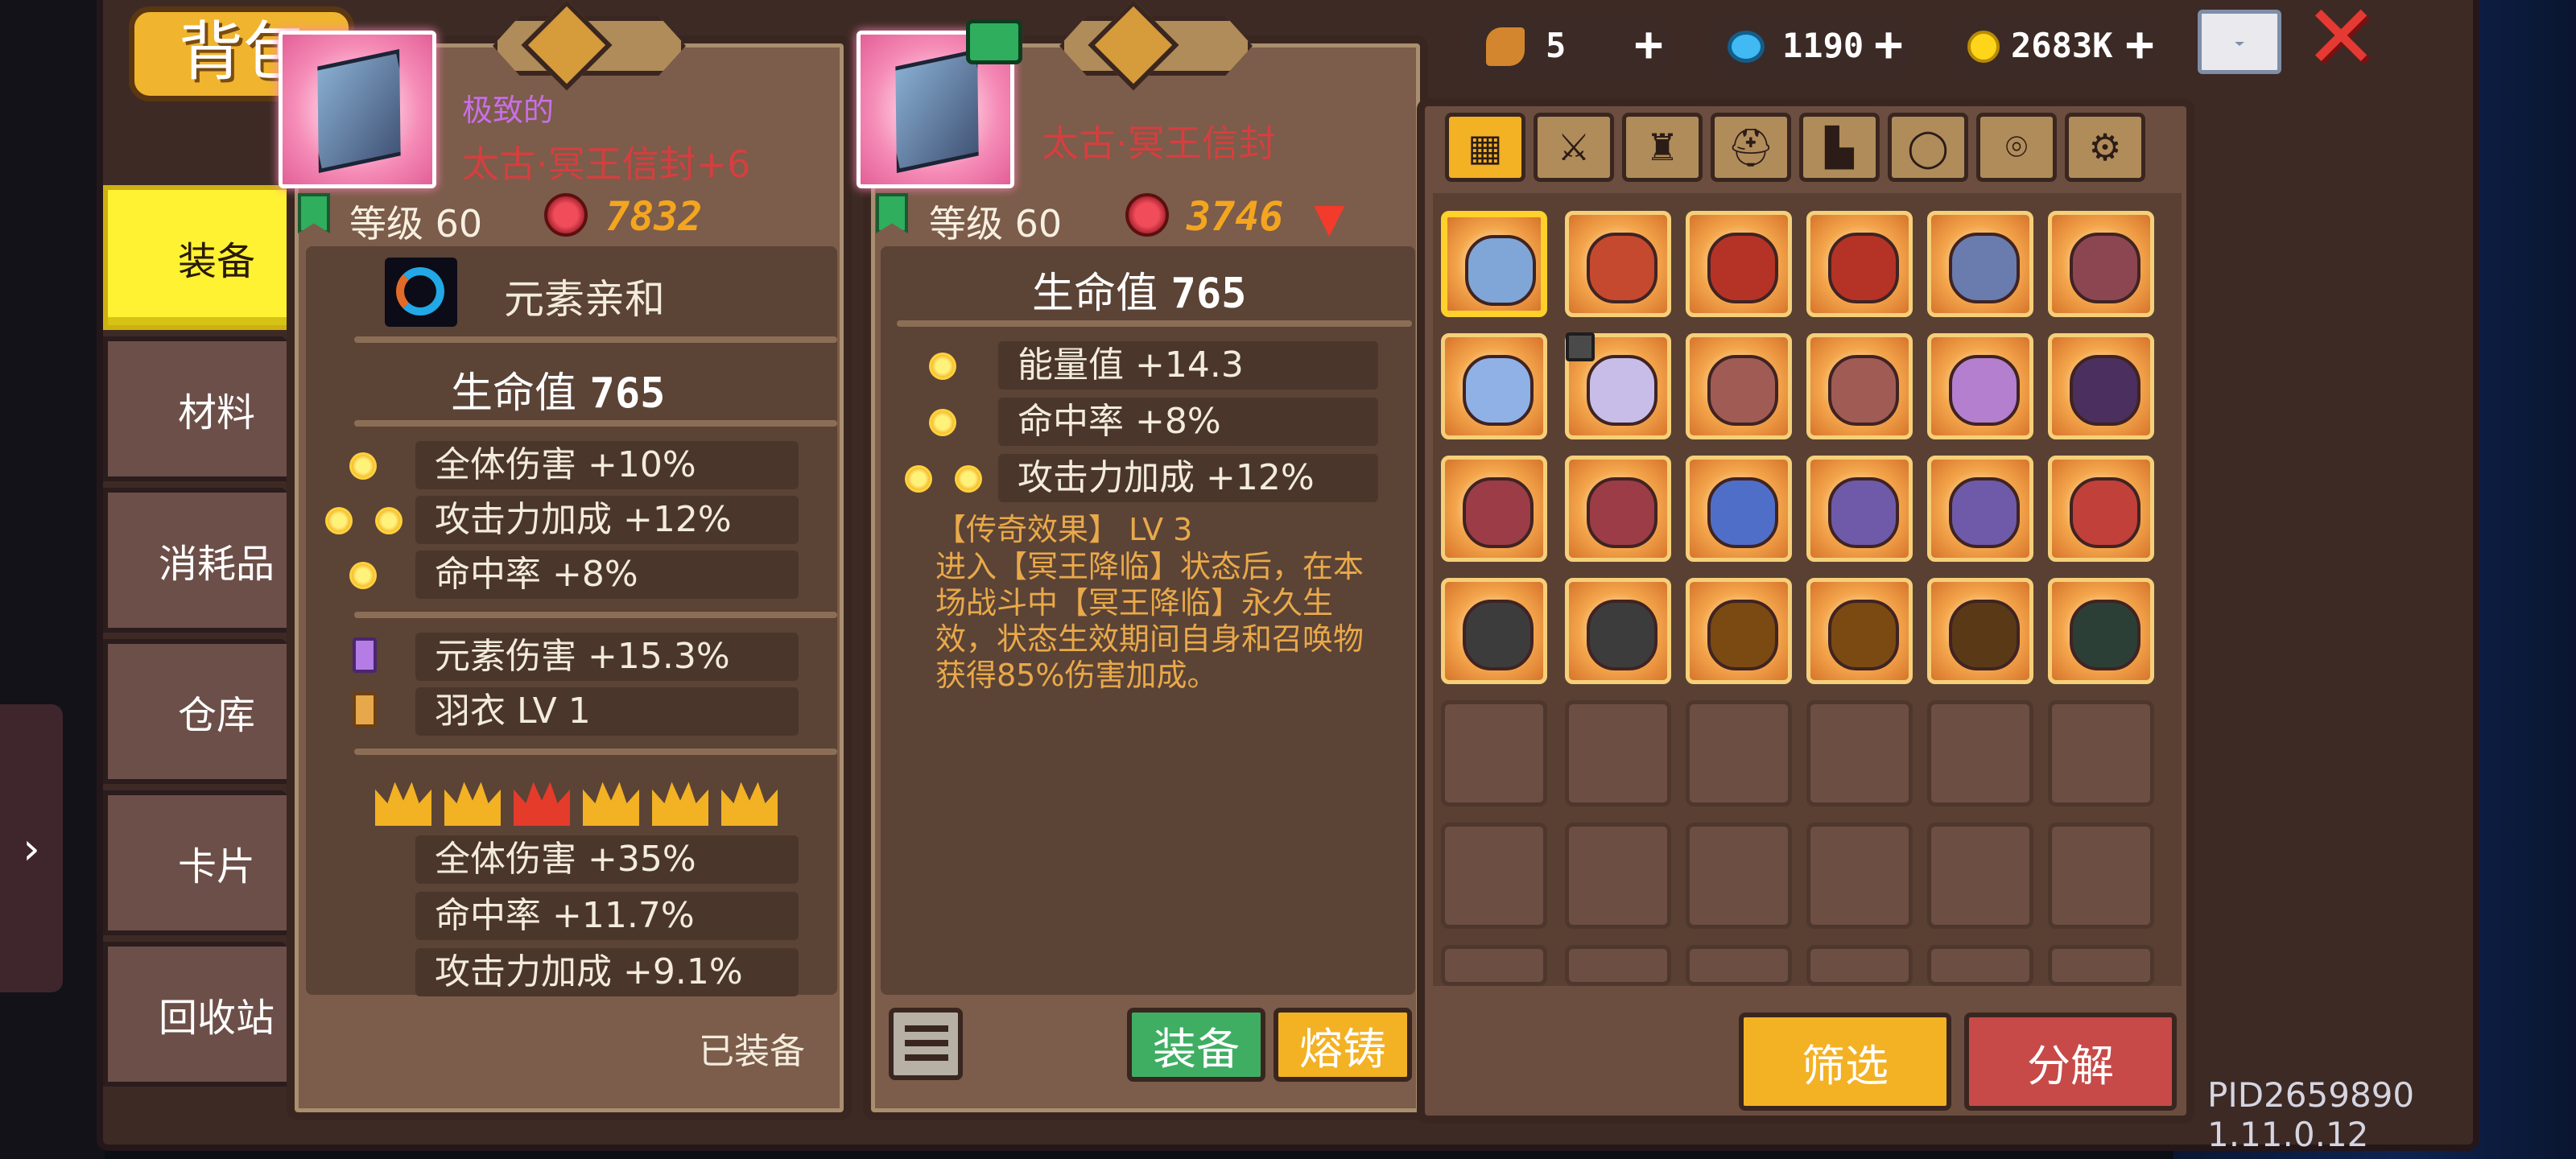  Describe the element at coordinates (2342, 40) in the screenshot. I see `close-icon: ✕` at that location.